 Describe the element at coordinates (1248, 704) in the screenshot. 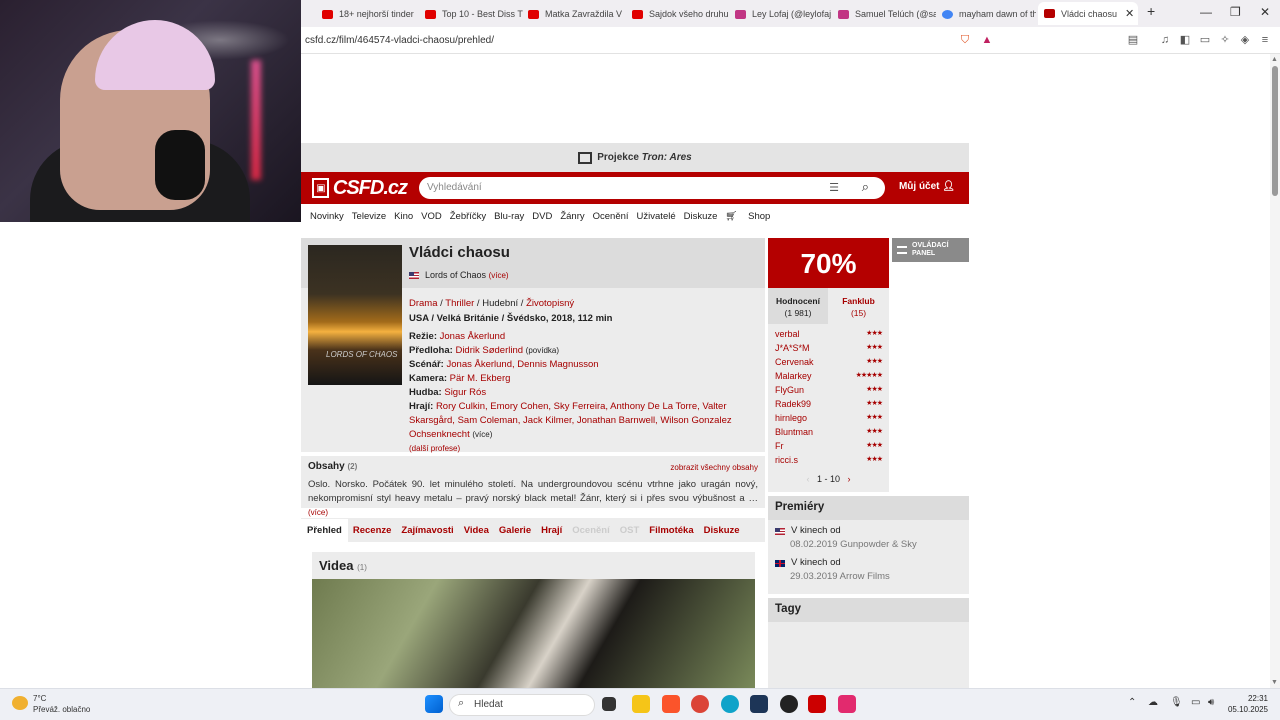

I see `clock: 22:31 05.10.2025` at that location.